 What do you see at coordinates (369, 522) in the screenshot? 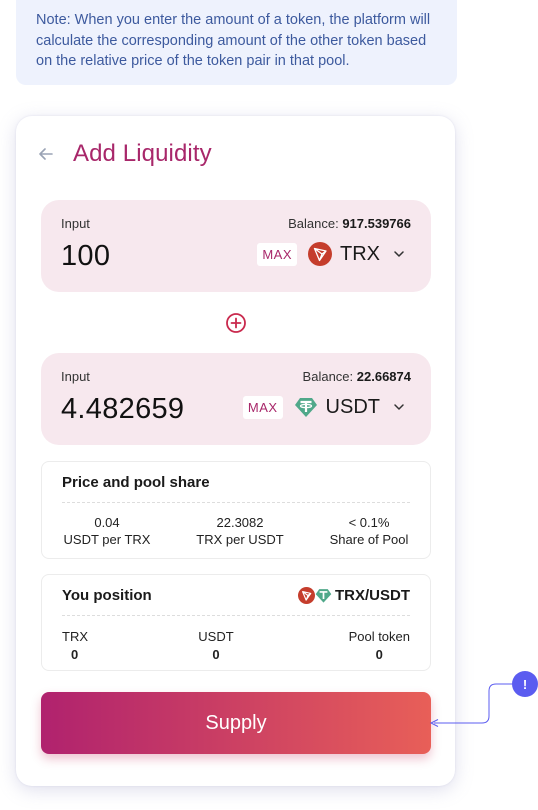
I see `stat-value: < 0.1%` at bounding box center [369, 522].